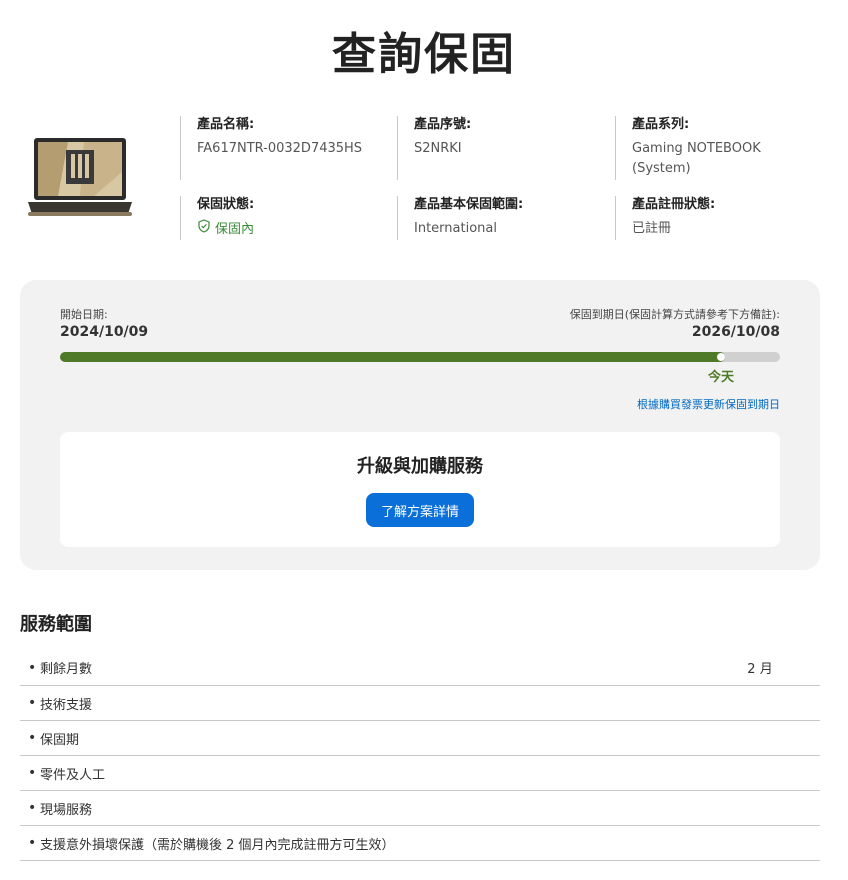  Describe the element at coordinates (66, 810) in the screenshot. I see `service-label: 現場服務` at that location.